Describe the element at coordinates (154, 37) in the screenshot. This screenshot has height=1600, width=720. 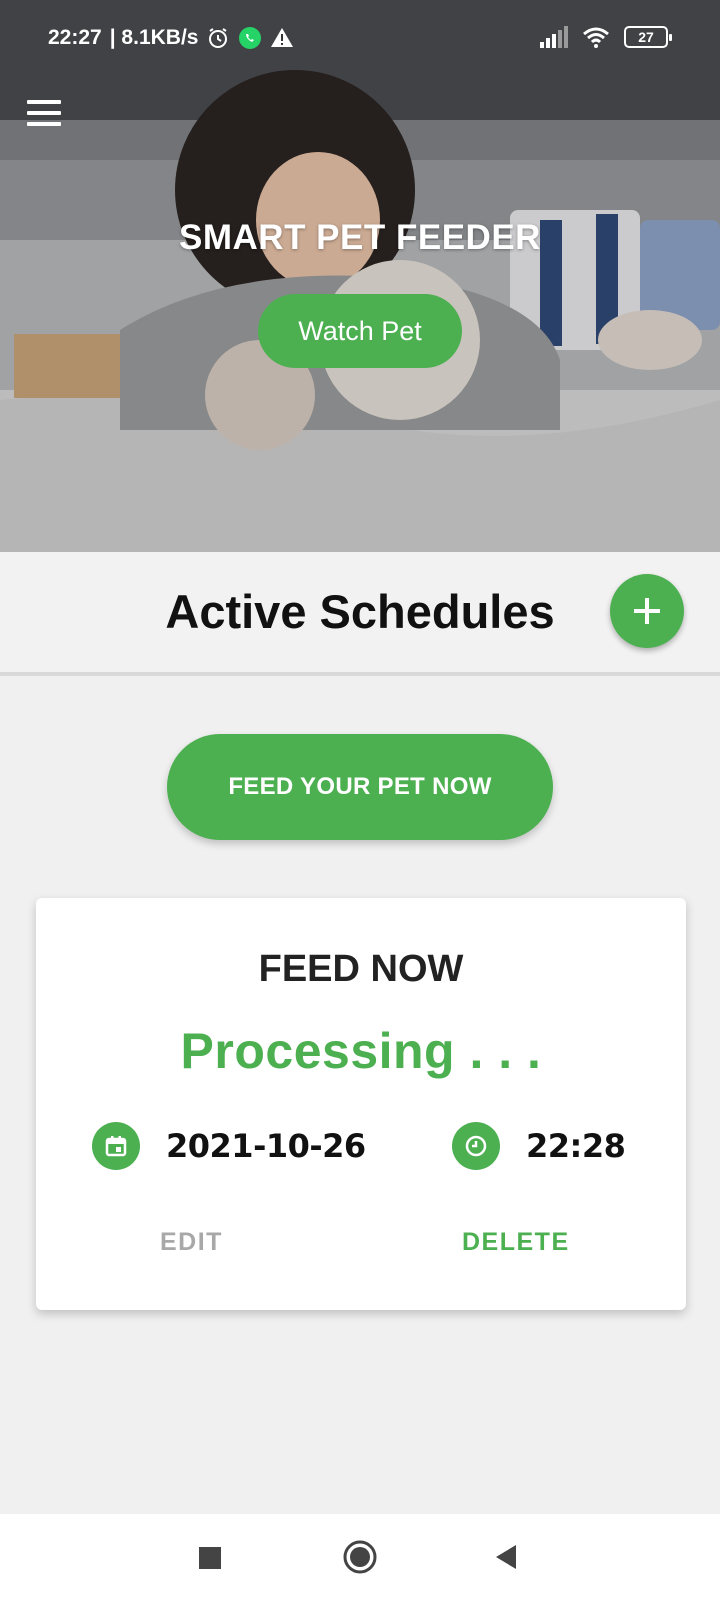
I see `status-net-speed: | 8.1KB/s` at that location.